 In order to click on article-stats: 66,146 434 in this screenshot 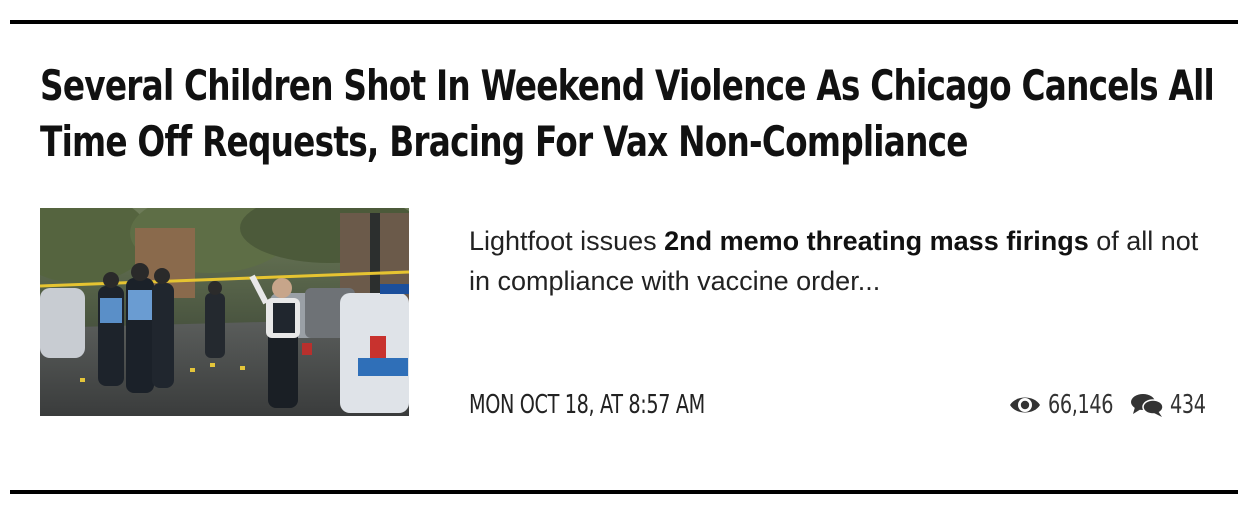, I will do `click(1108, 405)`.